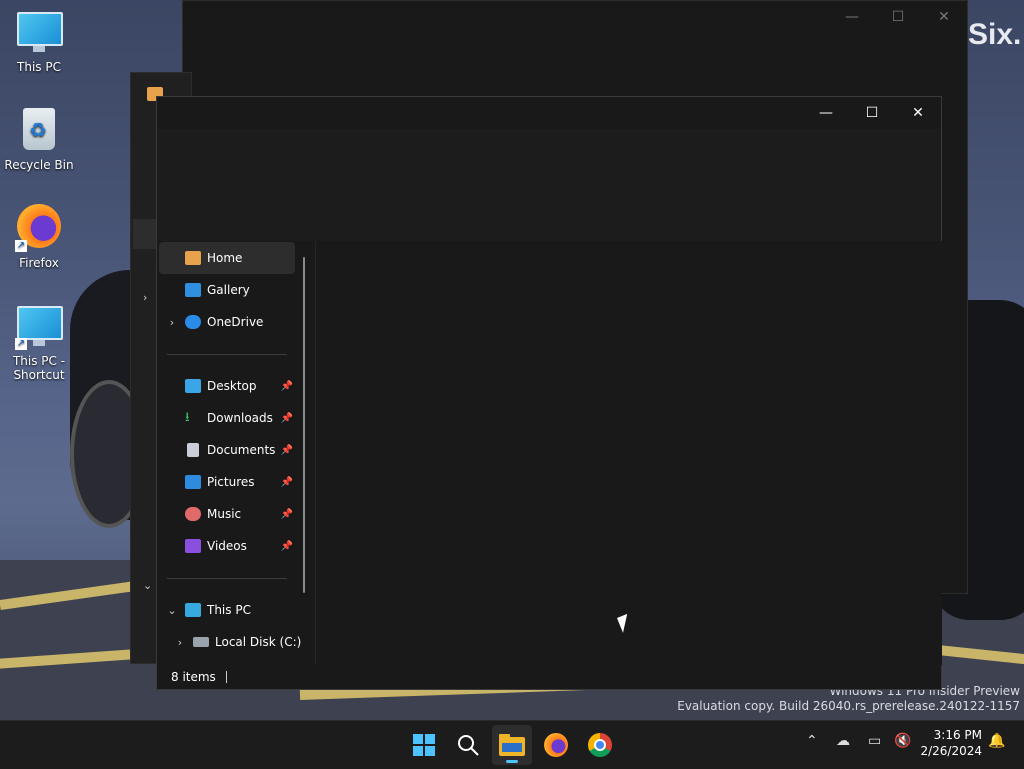  I want to click on nav-item-label: Videos, so click(227, 546).